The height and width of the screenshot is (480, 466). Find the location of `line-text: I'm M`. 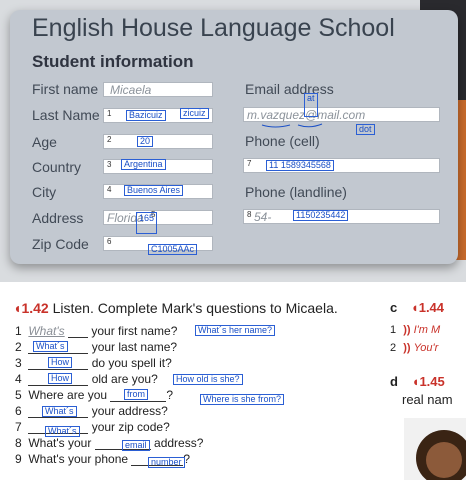

line-text: I'm M is located at coordinates (427, 330).